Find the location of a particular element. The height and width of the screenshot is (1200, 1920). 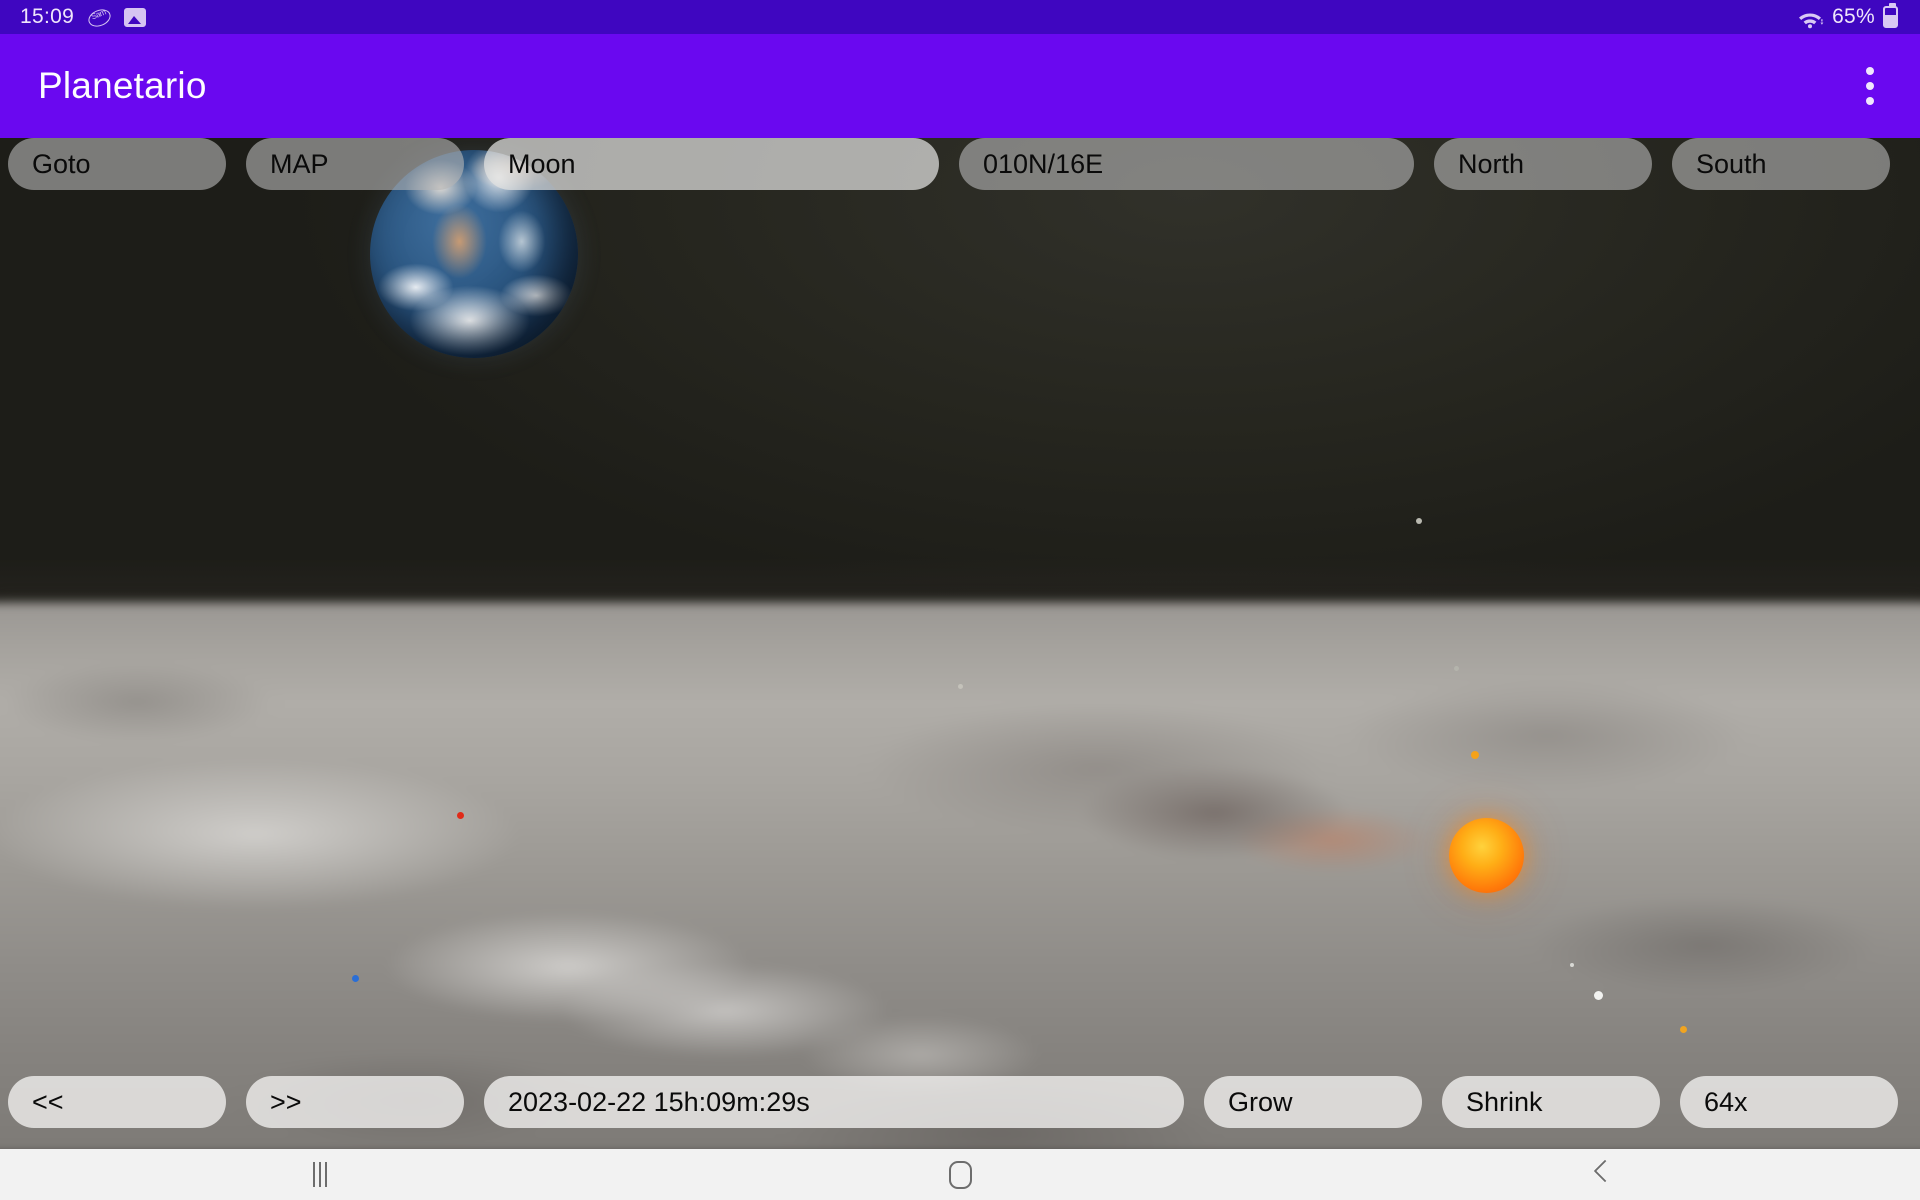

app-bar: Planetario is located at coordinates (960, 86).